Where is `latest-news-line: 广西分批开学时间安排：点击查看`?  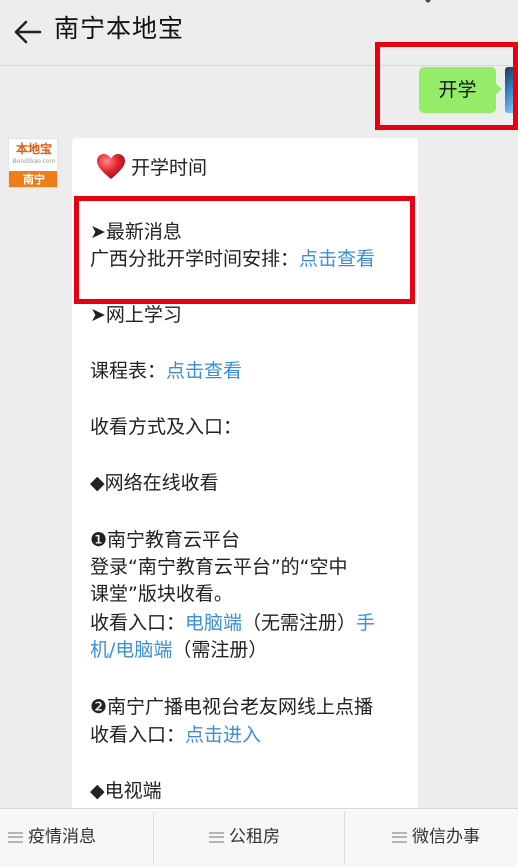 latest-news-line: 广西分批开学时间安排：点击查看 is located at coordinates (232, 259).